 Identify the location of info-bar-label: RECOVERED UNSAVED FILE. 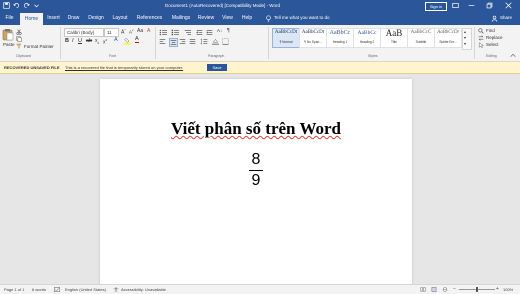
(32, 67).